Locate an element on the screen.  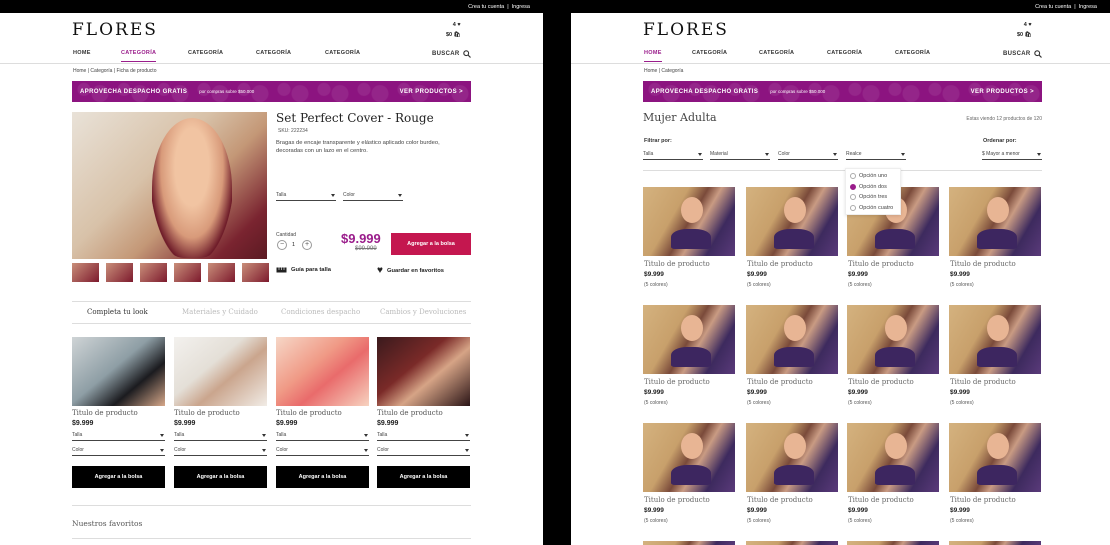
option-item: Opción uno is located at coordinates (875, 176).